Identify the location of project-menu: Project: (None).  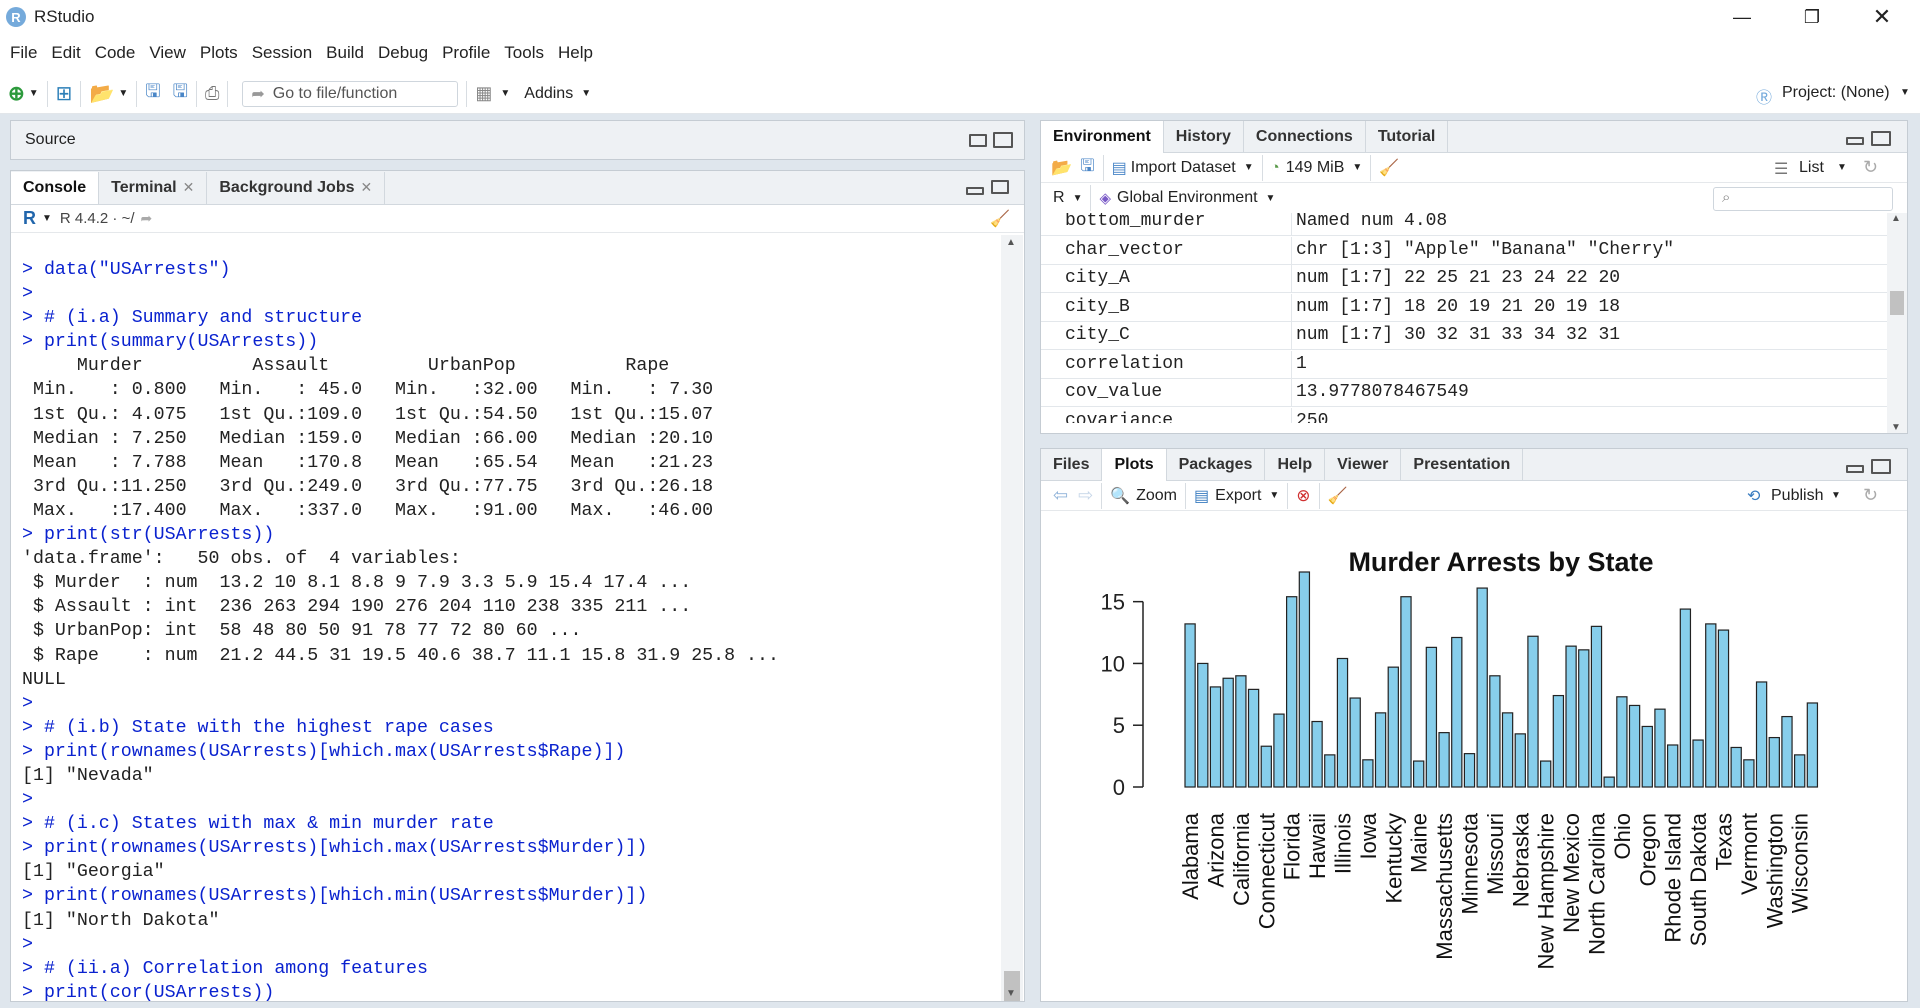
(1836, 93).